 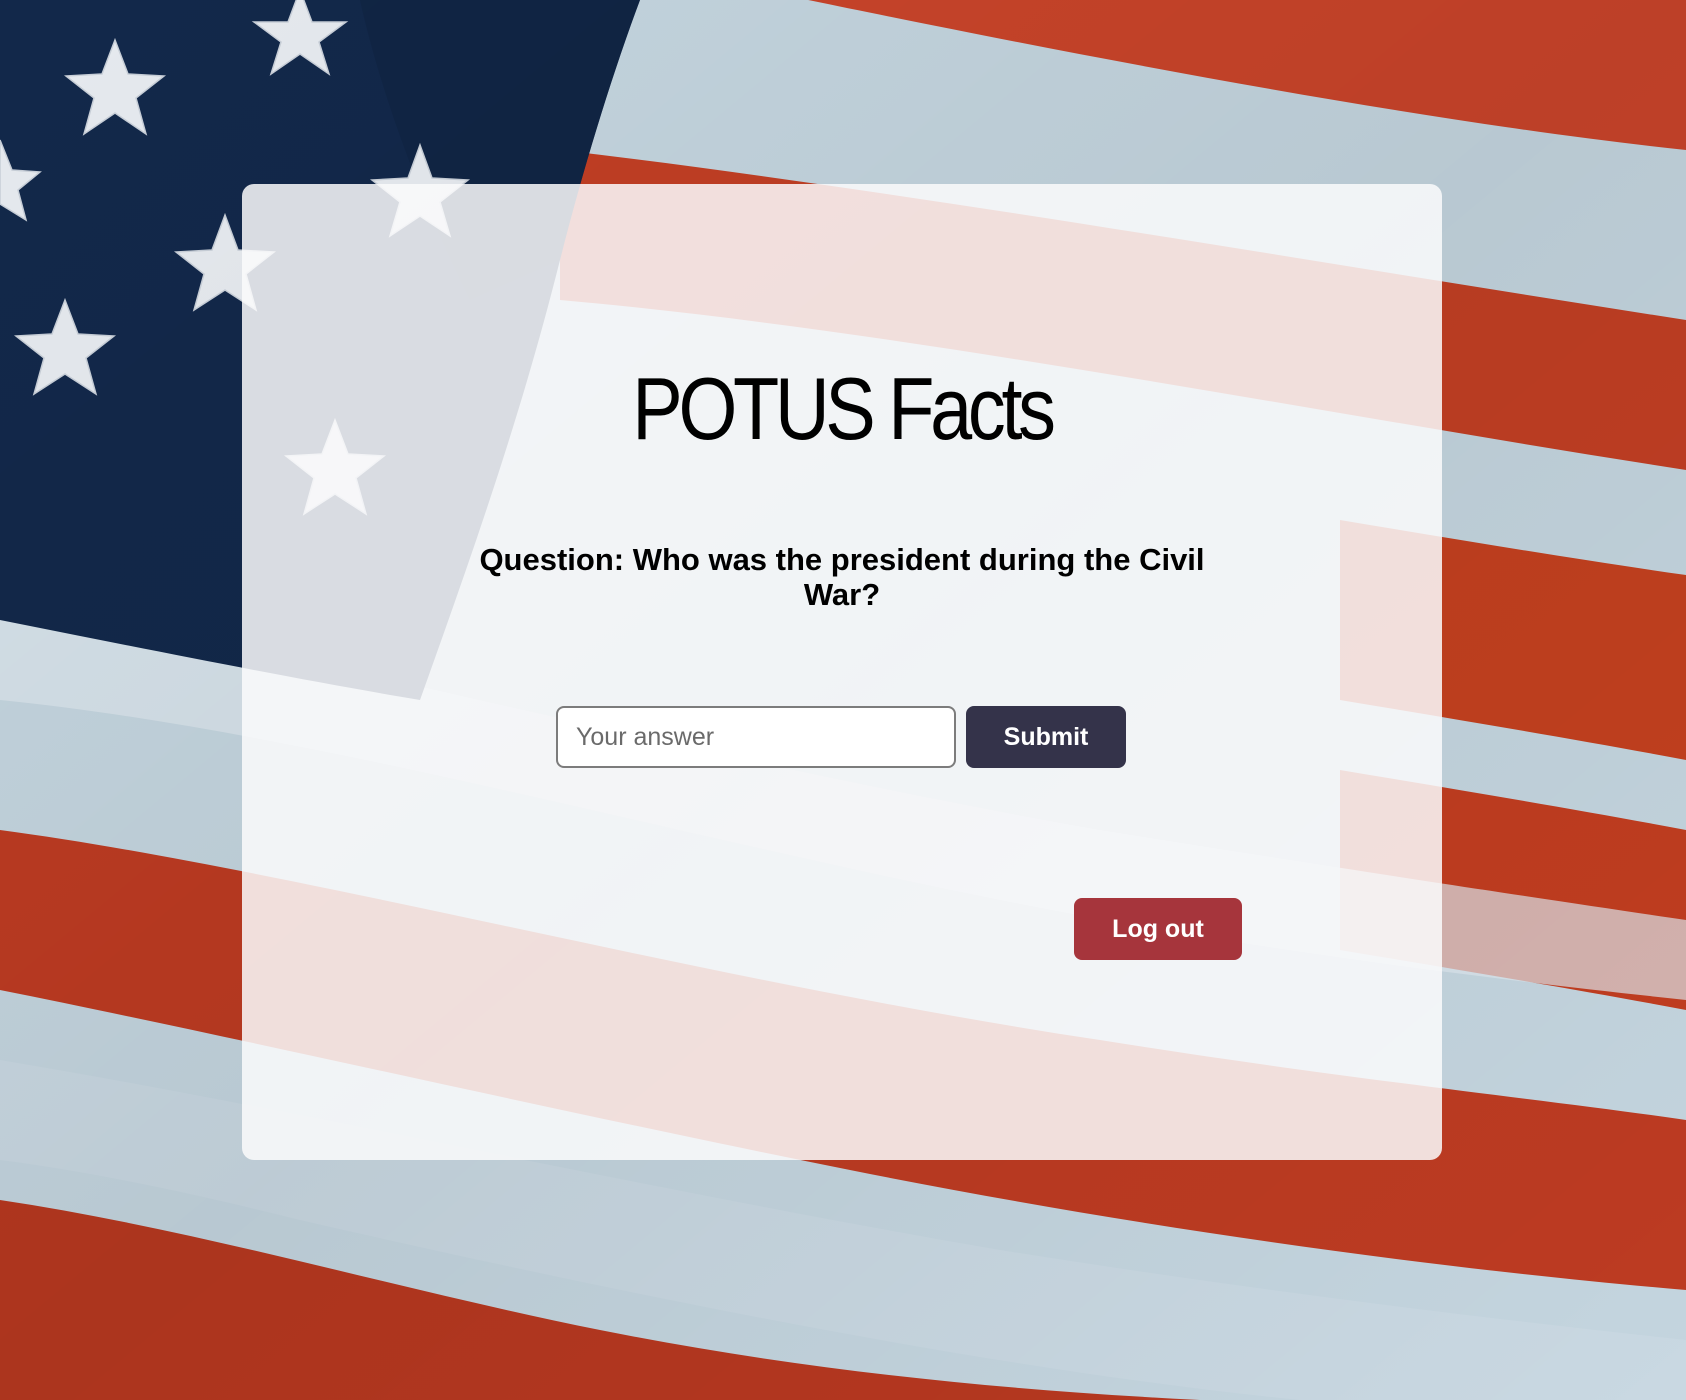 I want to click on answer-input, so click(x=756, y=737).